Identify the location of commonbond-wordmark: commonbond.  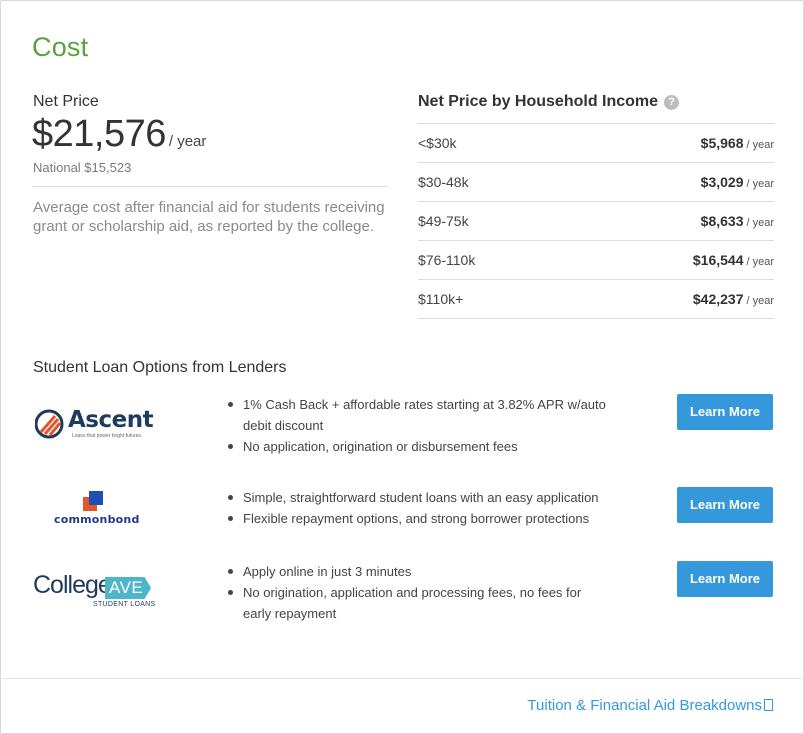
(97, 519).